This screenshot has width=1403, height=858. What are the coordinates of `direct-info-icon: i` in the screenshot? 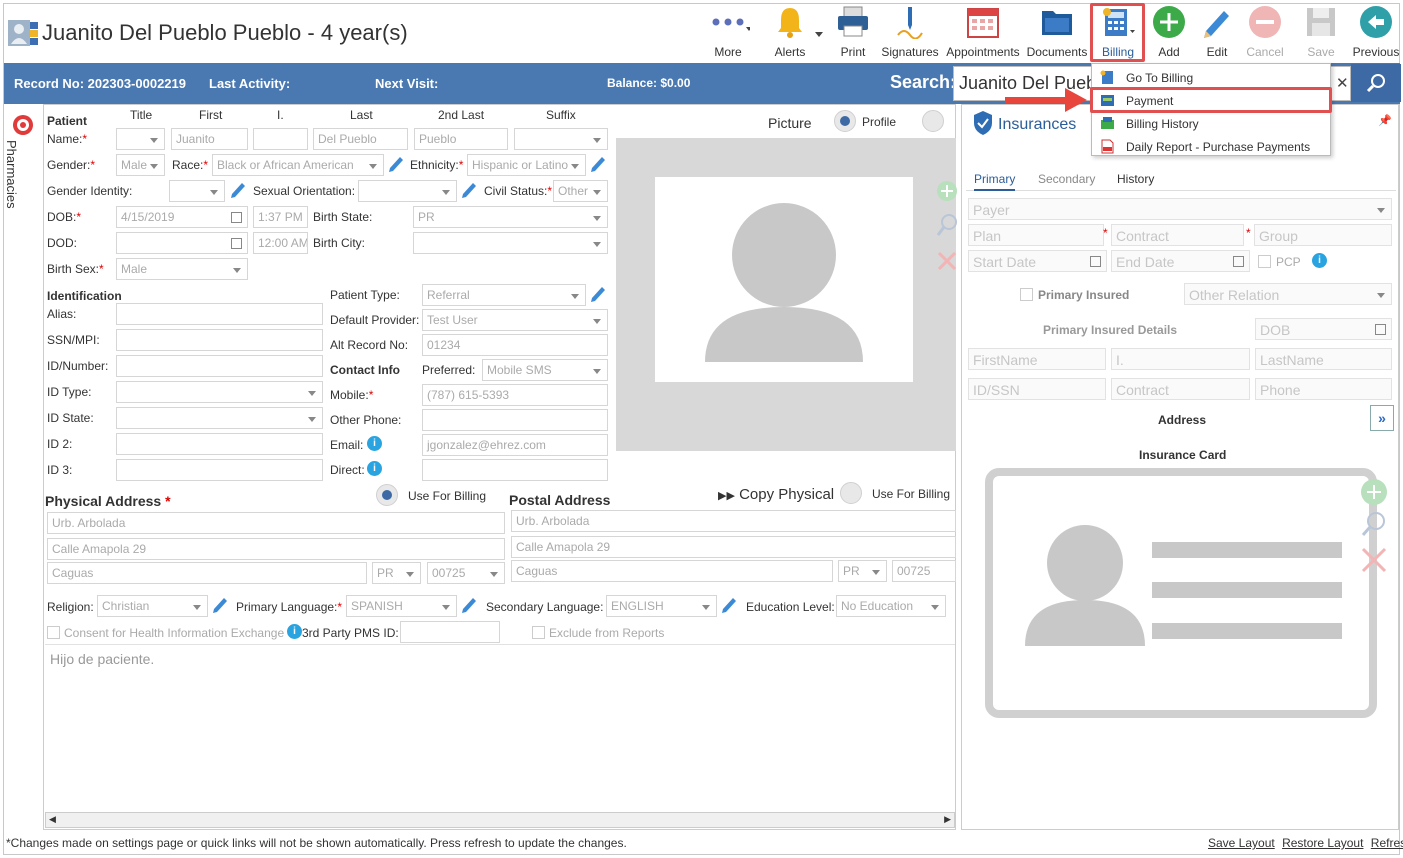 It's located at (374, 468).